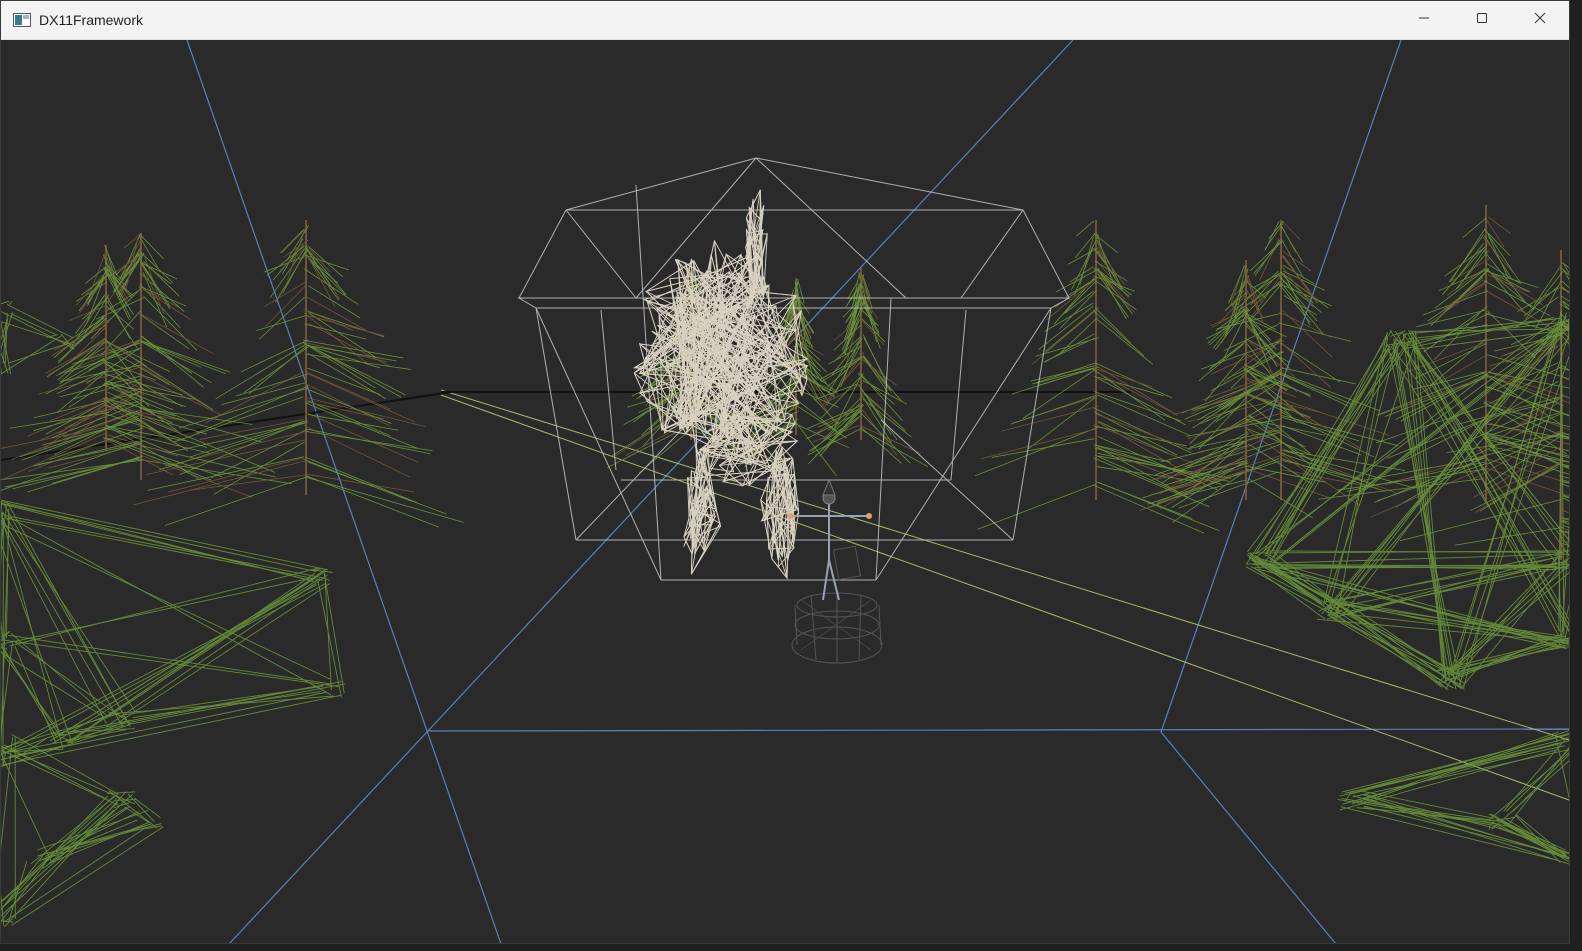 The image size is (1582, 951). What do you see at coordinates (785, 20) in the screenshot?
I see `title-bar: DX11Framework` at bounding box center [785, 20].